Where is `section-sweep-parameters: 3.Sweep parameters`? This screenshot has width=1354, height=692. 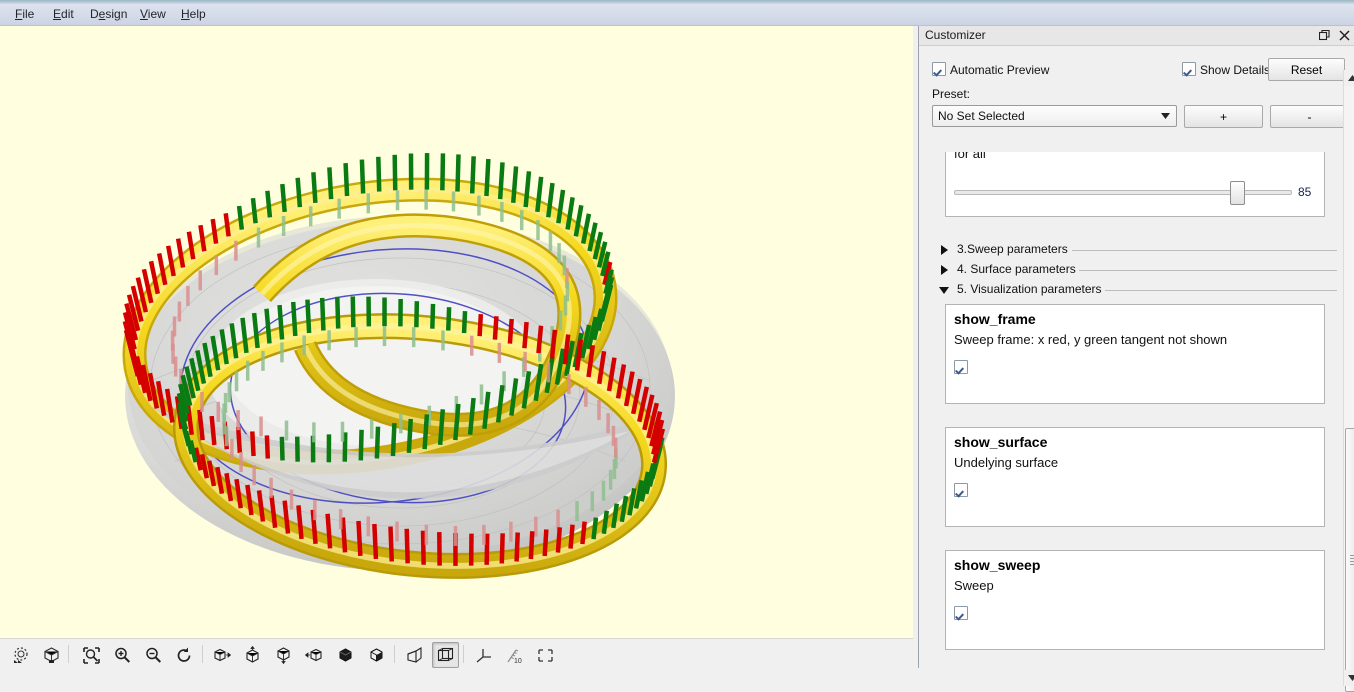
section-sweep-parameters: 3.Sweep parameters is located at coordinates (1134, 250).